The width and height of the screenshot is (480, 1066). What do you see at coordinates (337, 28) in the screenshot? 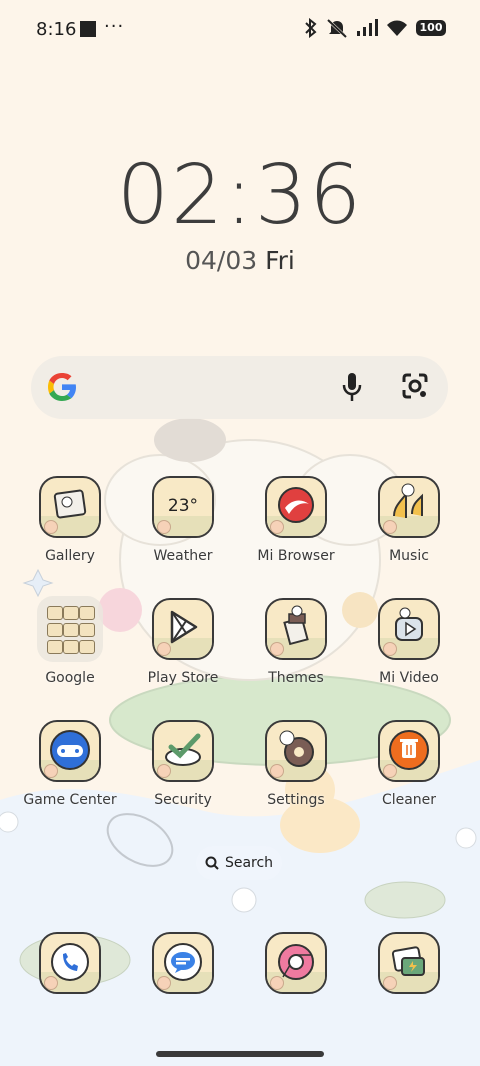
I see `silent-mode-icon` at bounding box center [337, 28].